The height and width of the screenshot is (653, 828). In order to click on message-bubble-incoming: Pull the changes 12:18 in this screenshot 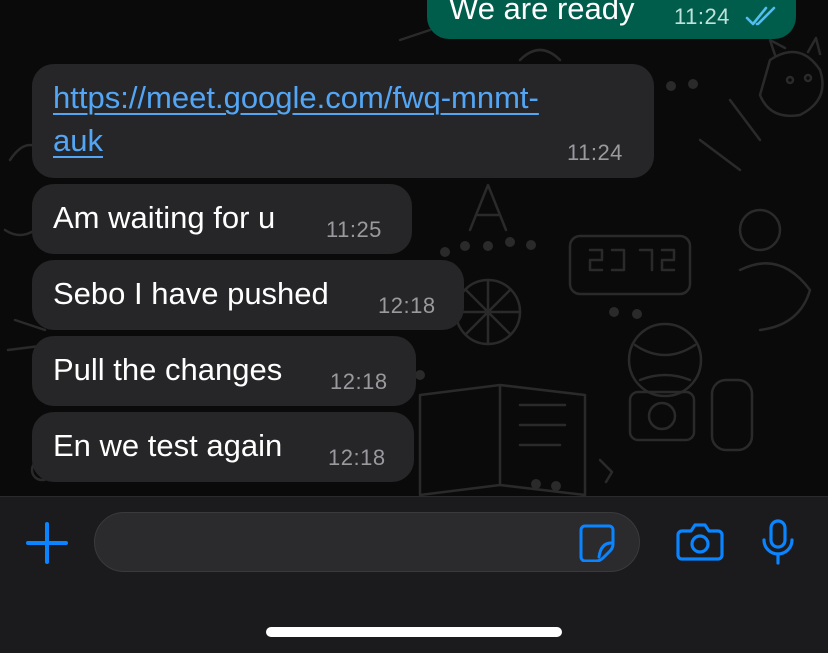, I will do `click(224, 371)`.